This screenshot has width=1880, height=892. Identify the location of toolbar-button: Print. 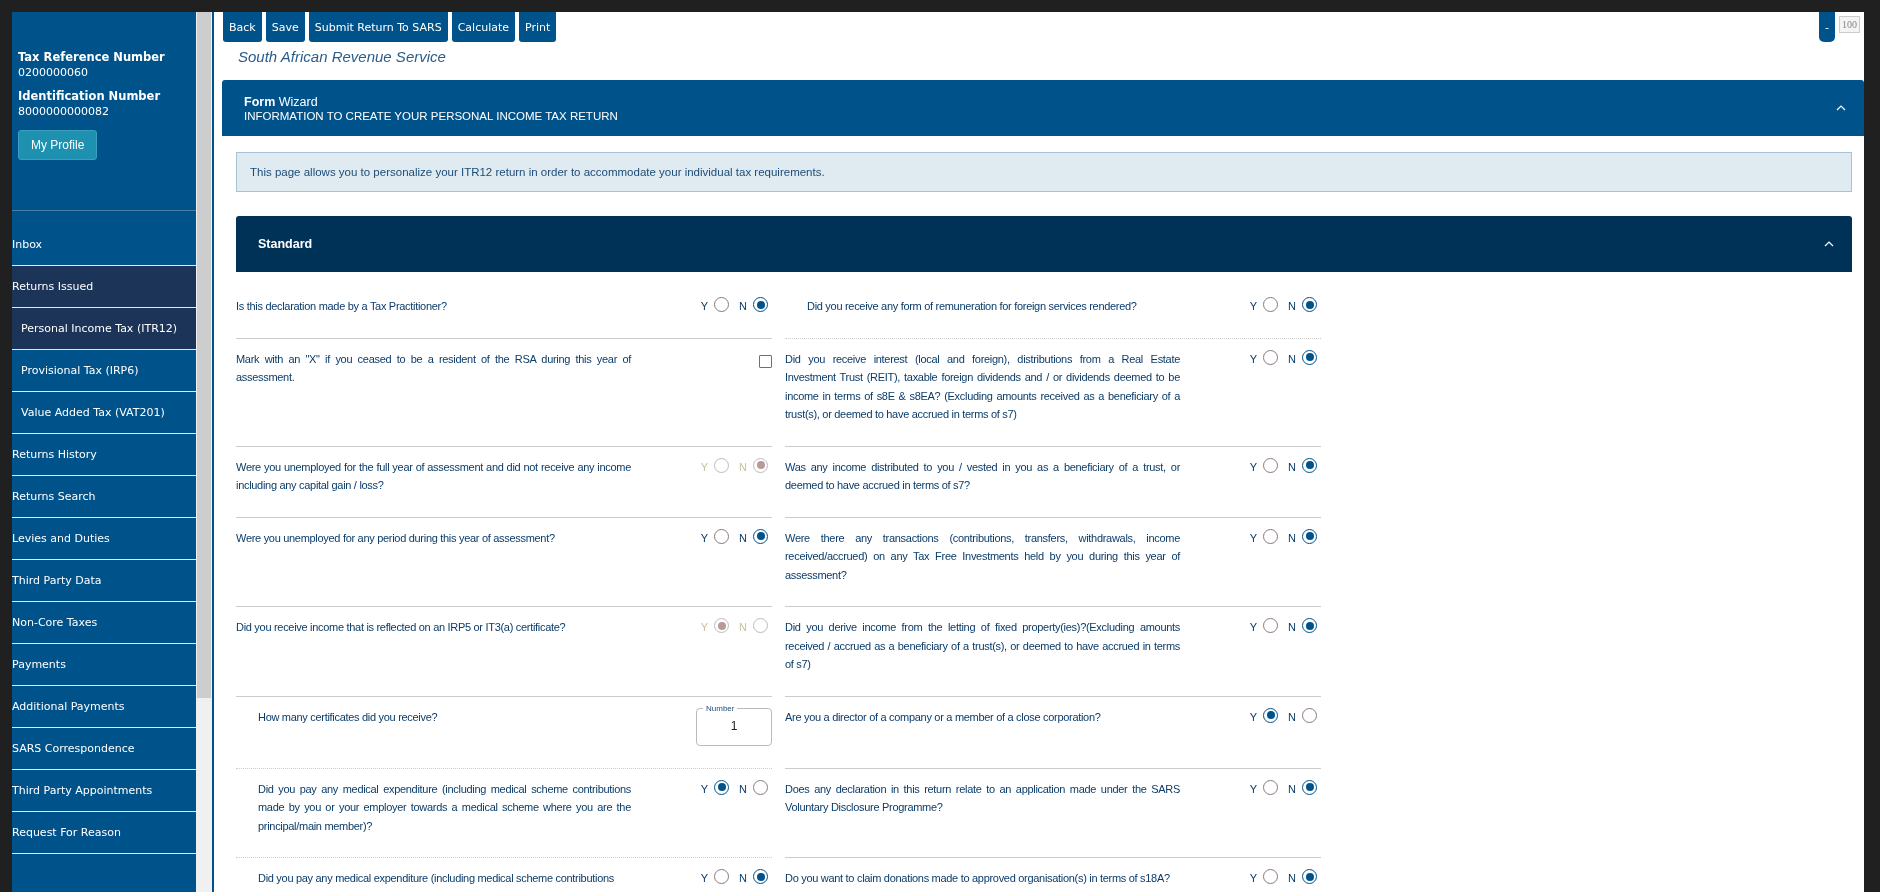
(538, 27).